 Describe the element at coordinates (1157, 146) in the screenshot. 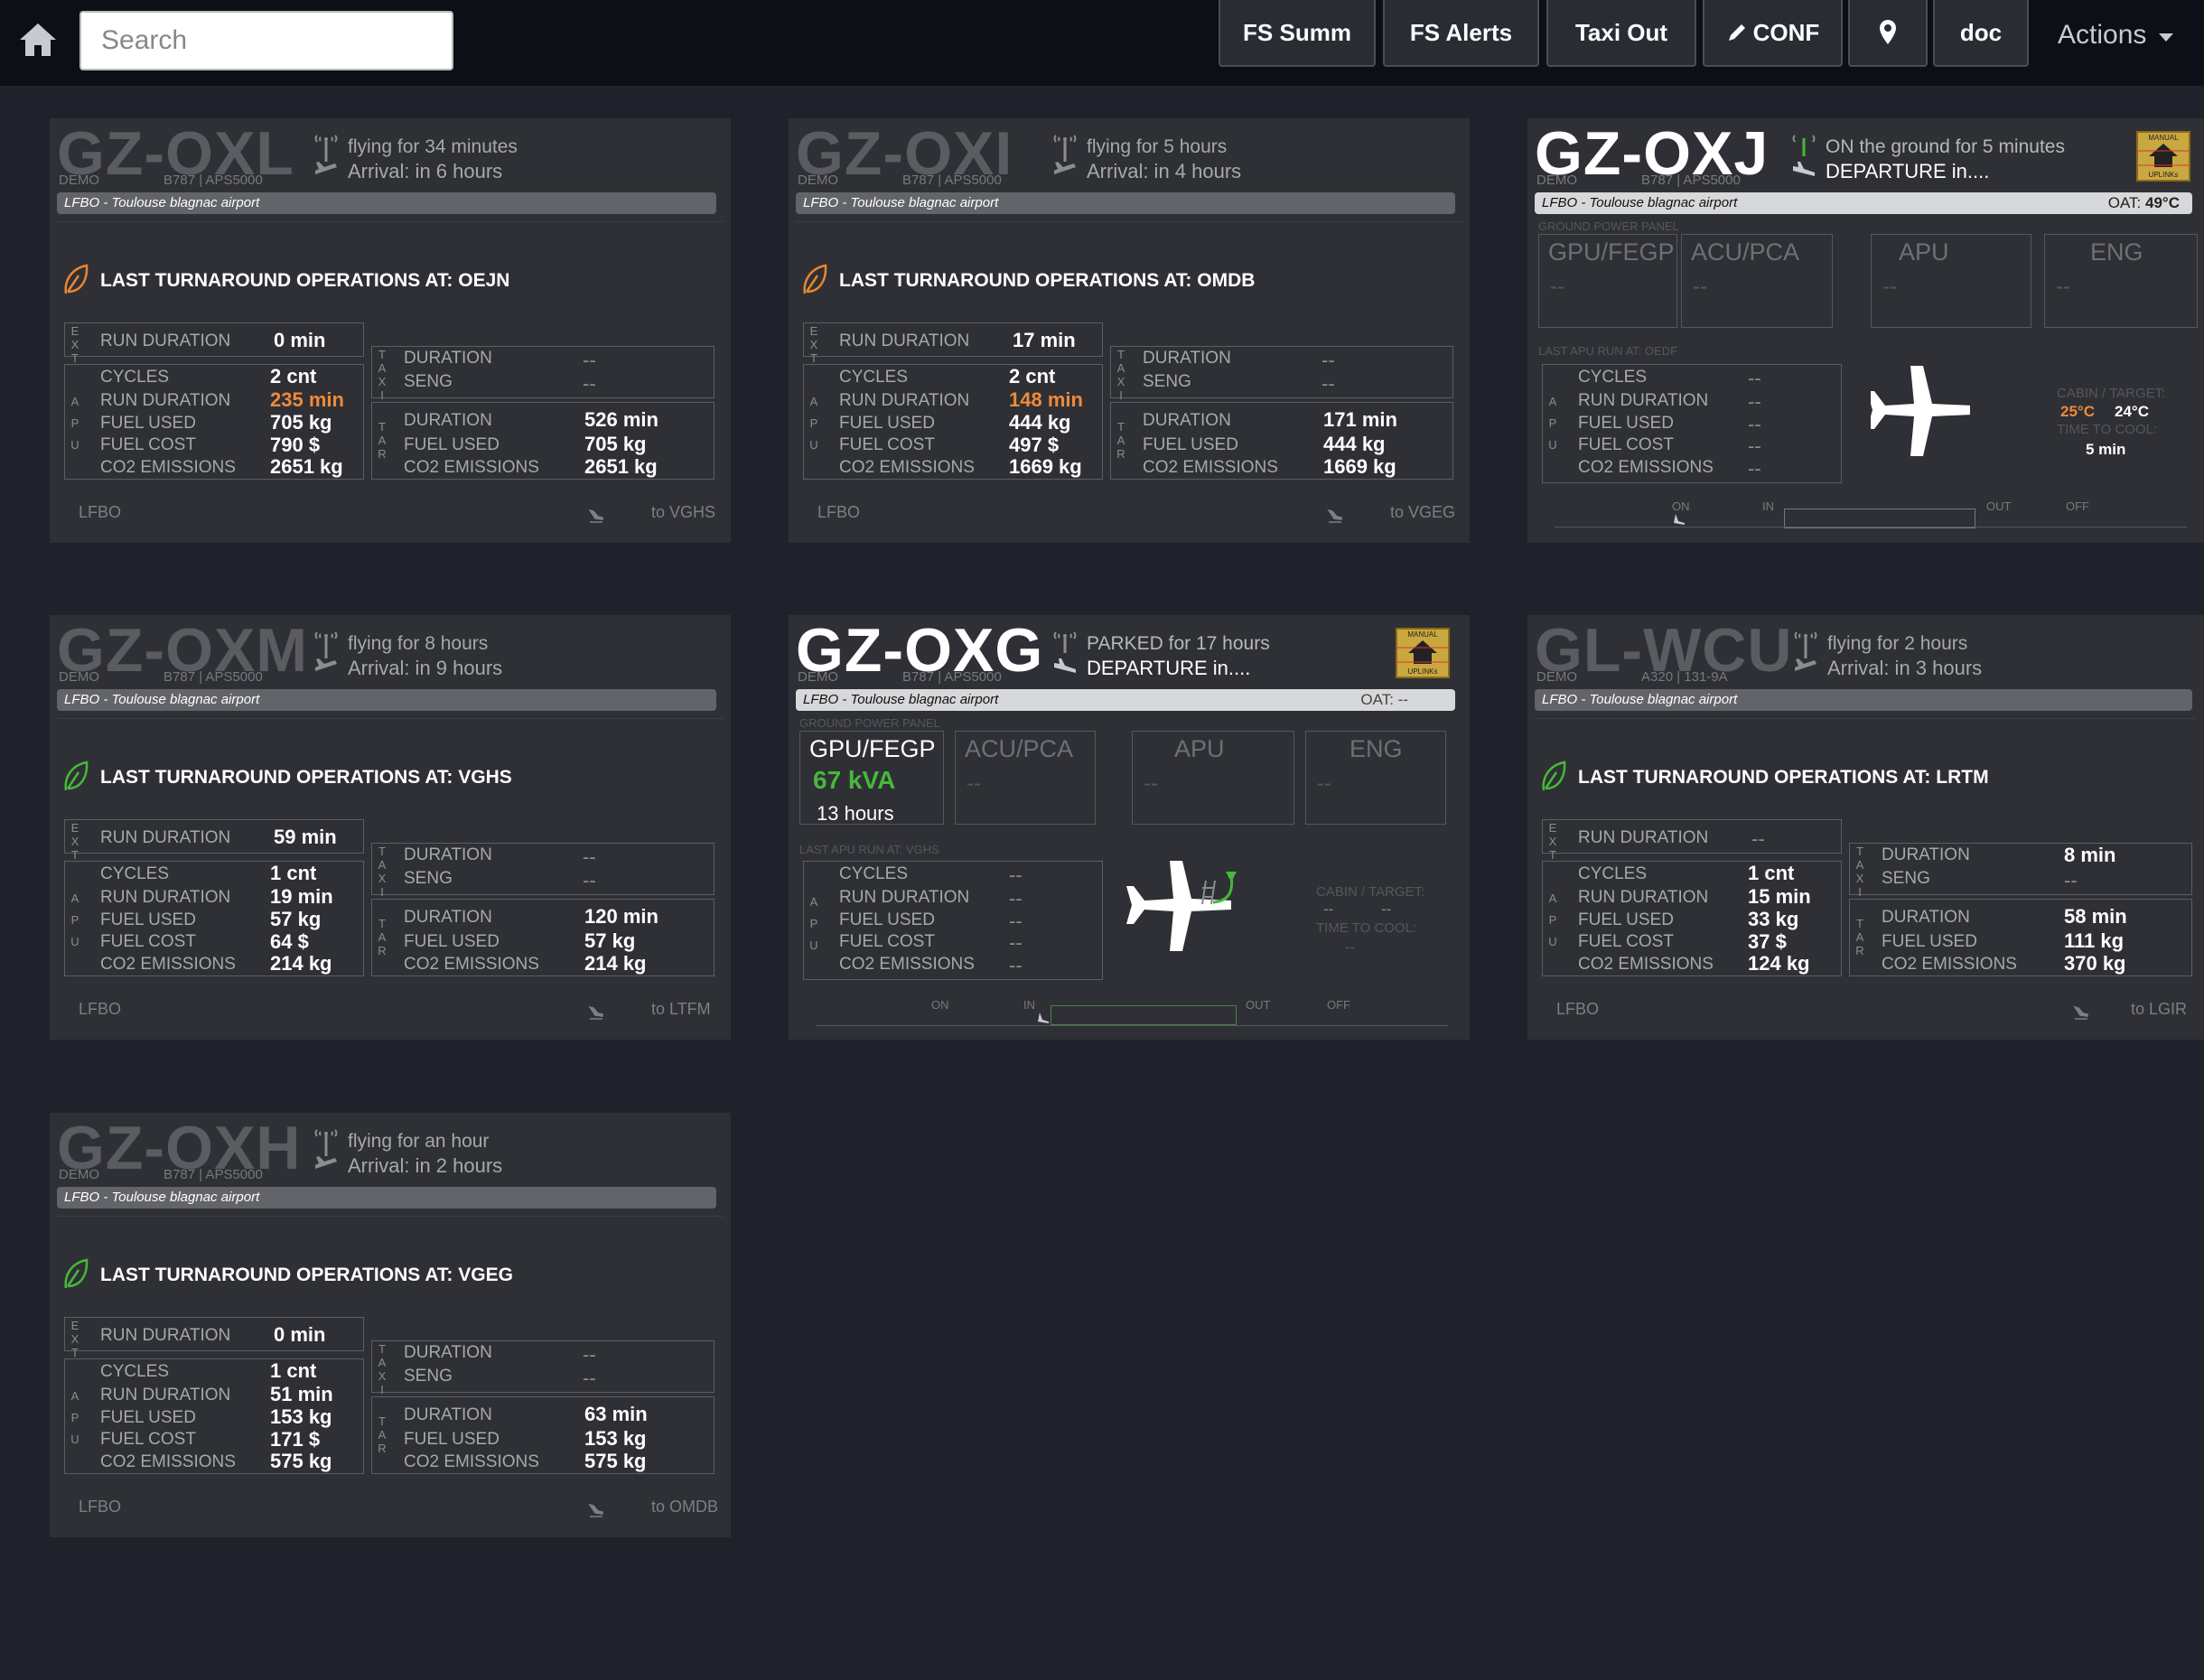

I see `flight-status: flying for 5 hours` at that location.